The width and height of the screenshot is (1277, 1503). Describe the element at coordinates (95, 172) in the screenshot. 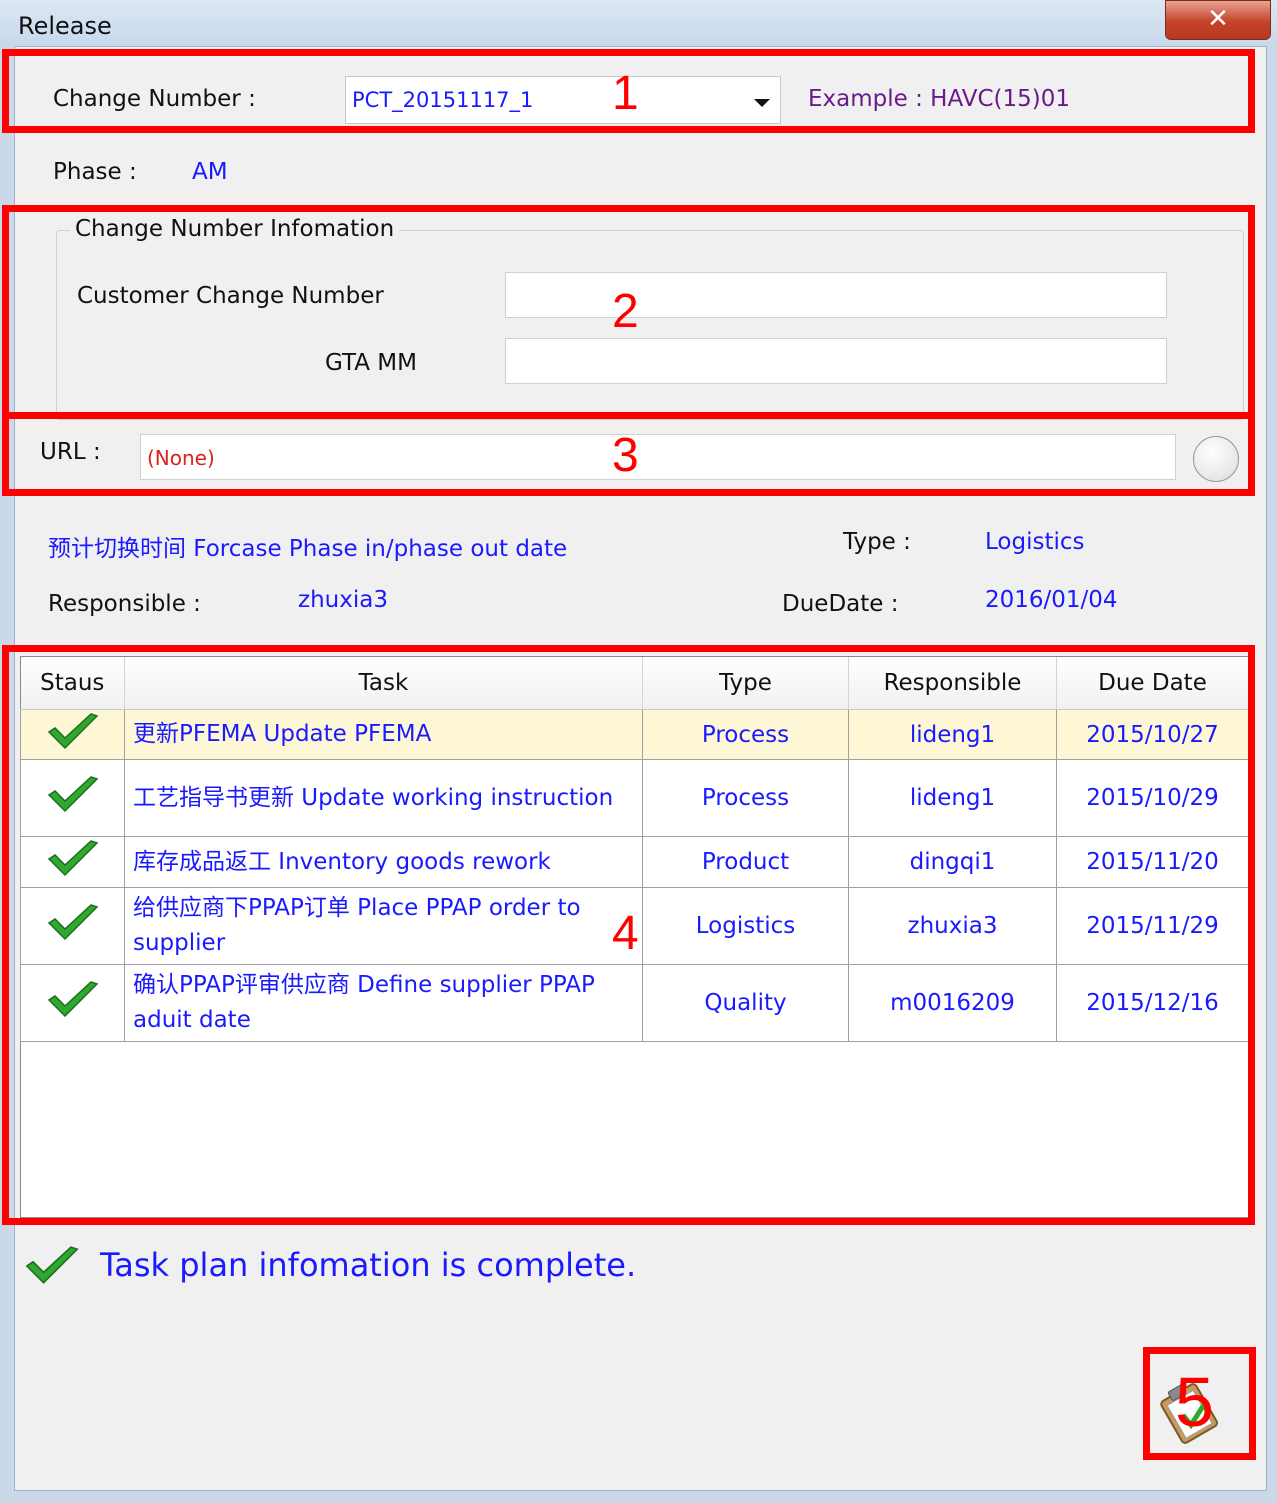

I see `phase-label: Phase :` at that location.